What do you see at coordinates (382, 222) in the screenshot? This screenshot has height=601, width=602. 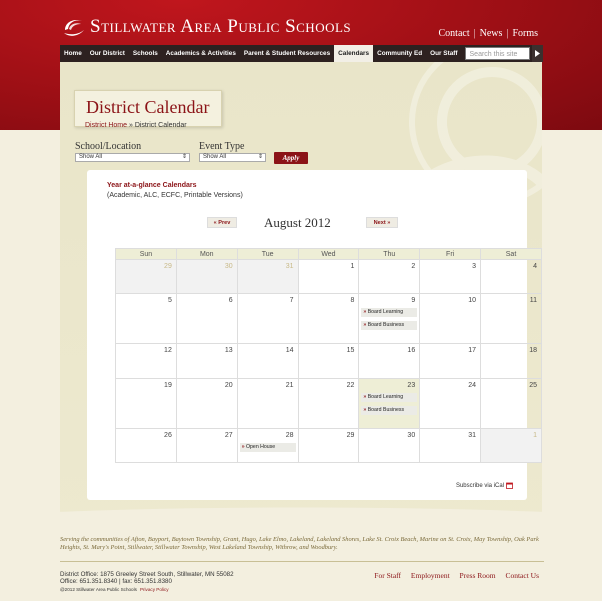 I see `next-month-button: Next »` at bounding box center [382, 222].